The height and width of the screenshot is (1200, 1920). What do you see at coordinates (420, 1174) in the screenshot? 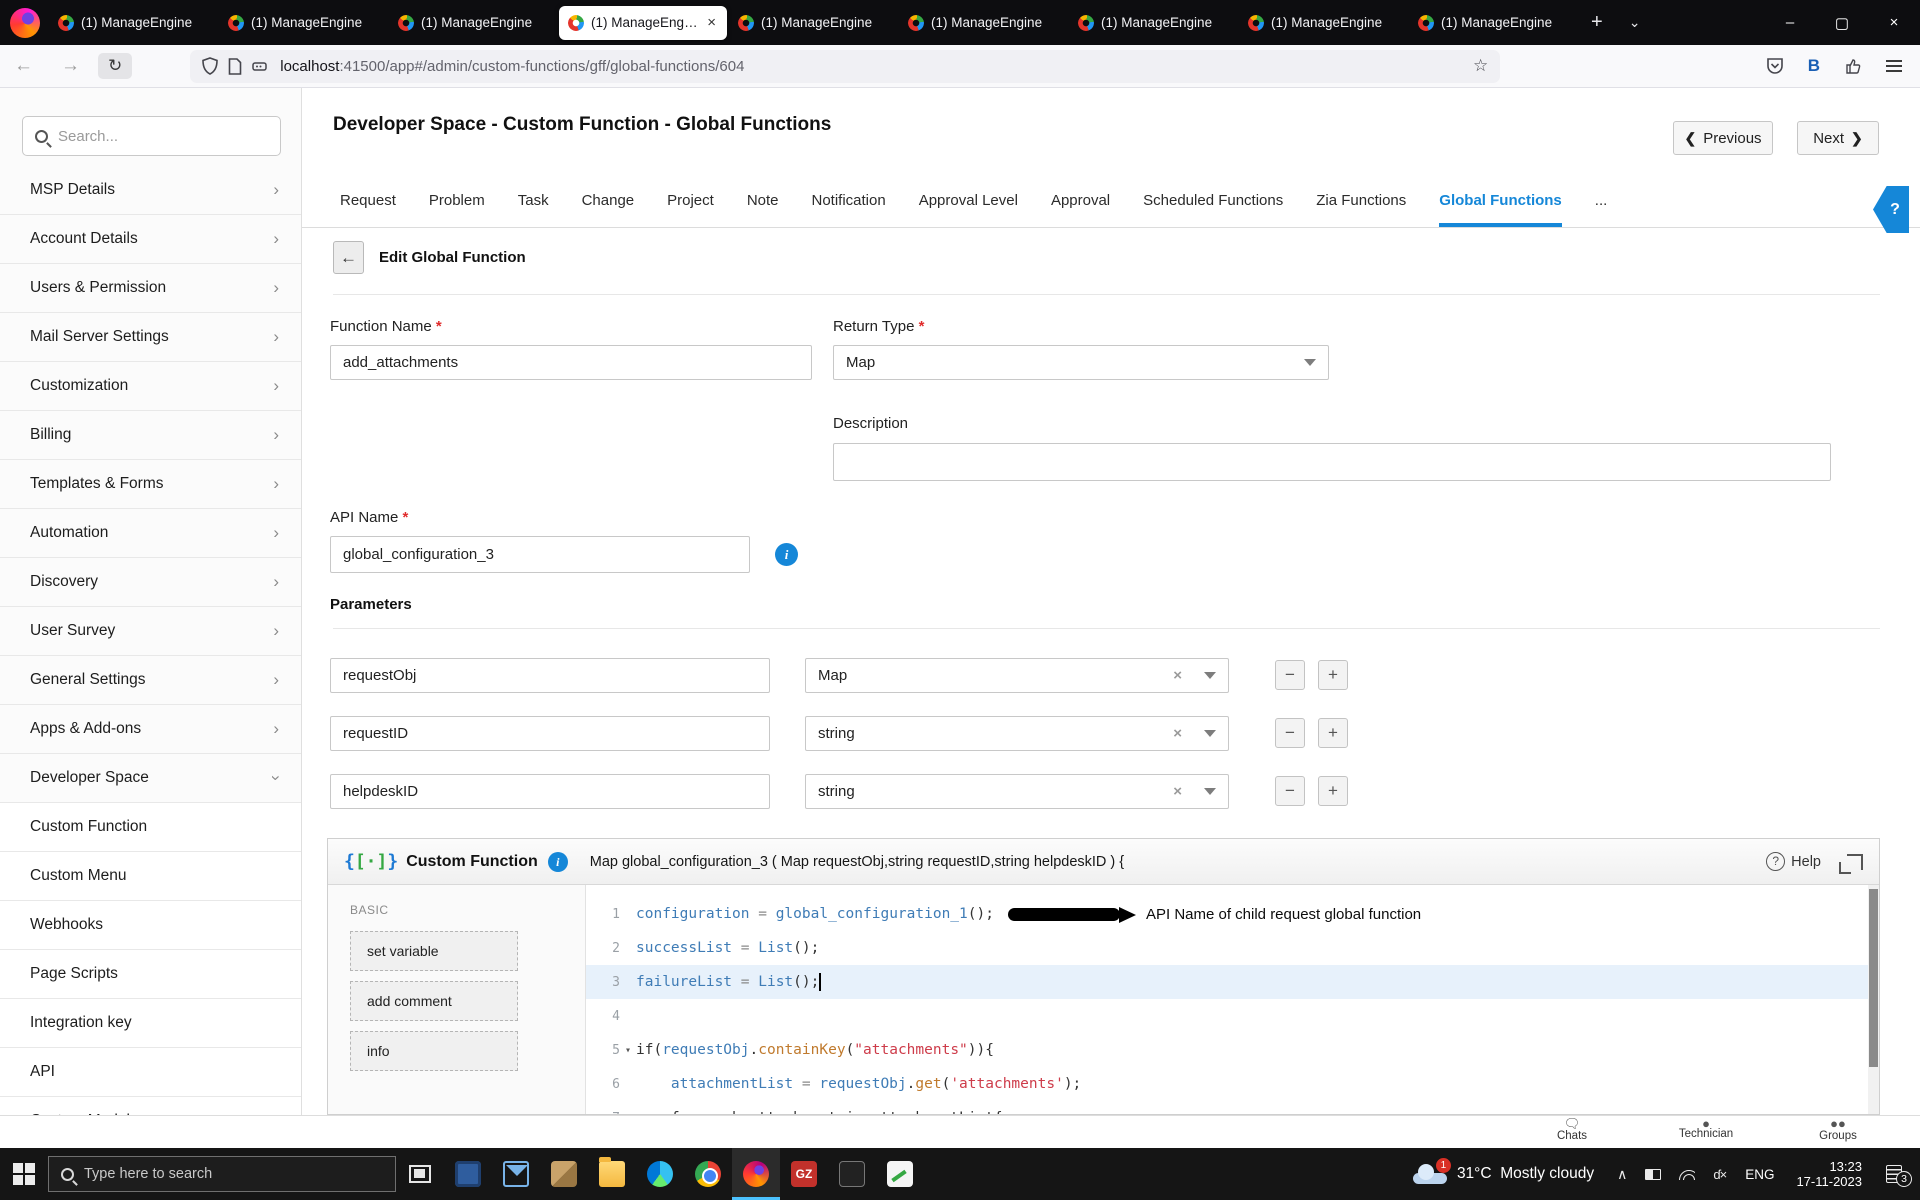
I see `task-view-button` at bounding box center [420, 1174].